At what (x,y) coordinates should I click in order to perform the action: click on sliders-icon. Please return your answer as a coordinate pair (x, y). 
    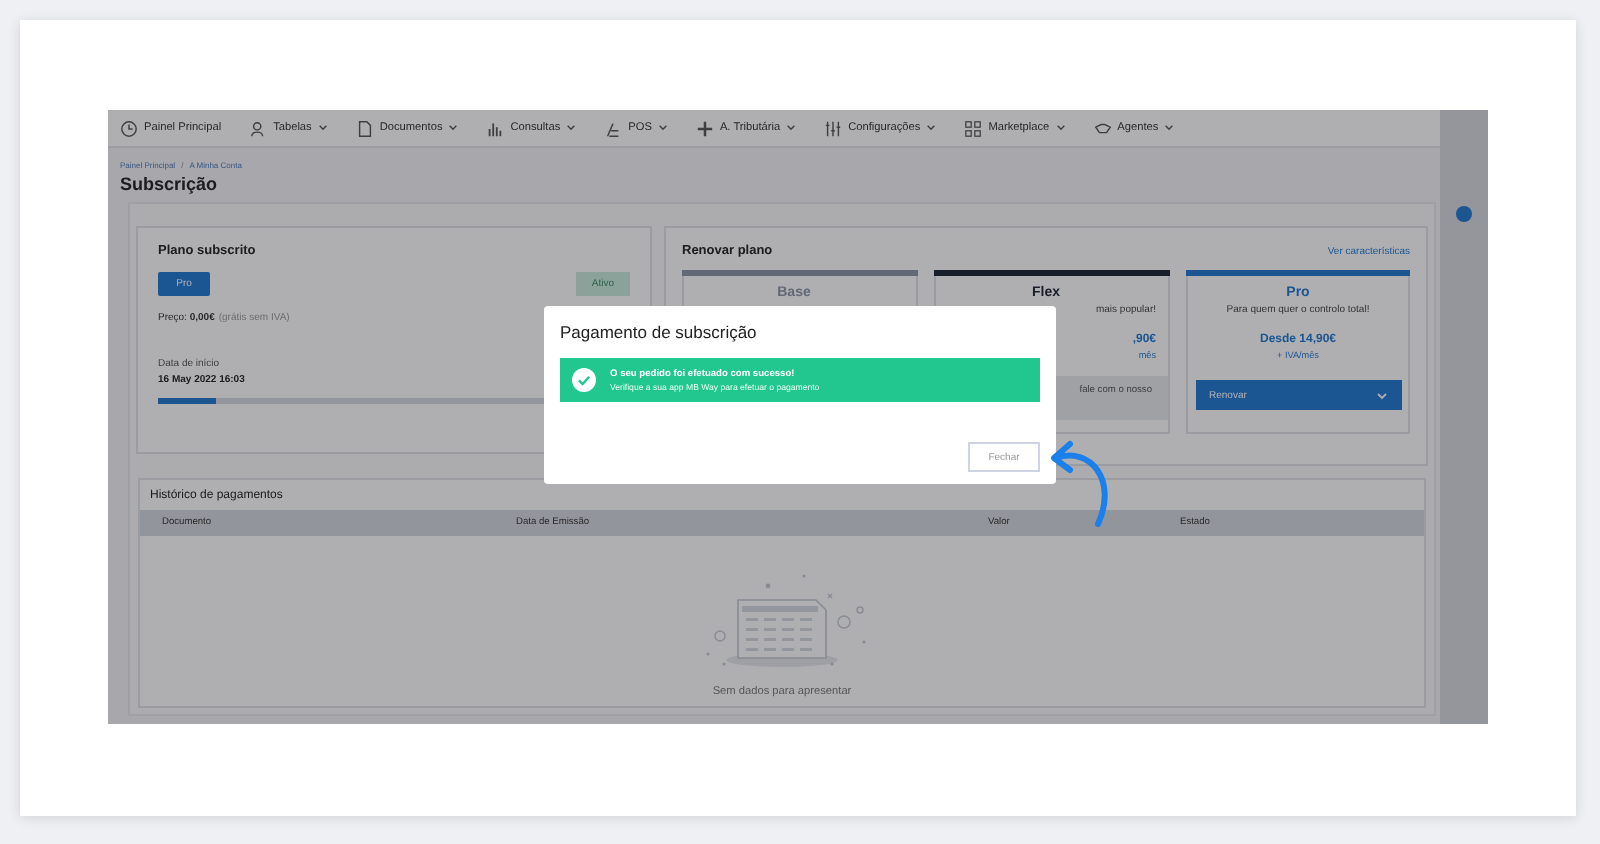
    Looking at the image, I should click on (833, 128).